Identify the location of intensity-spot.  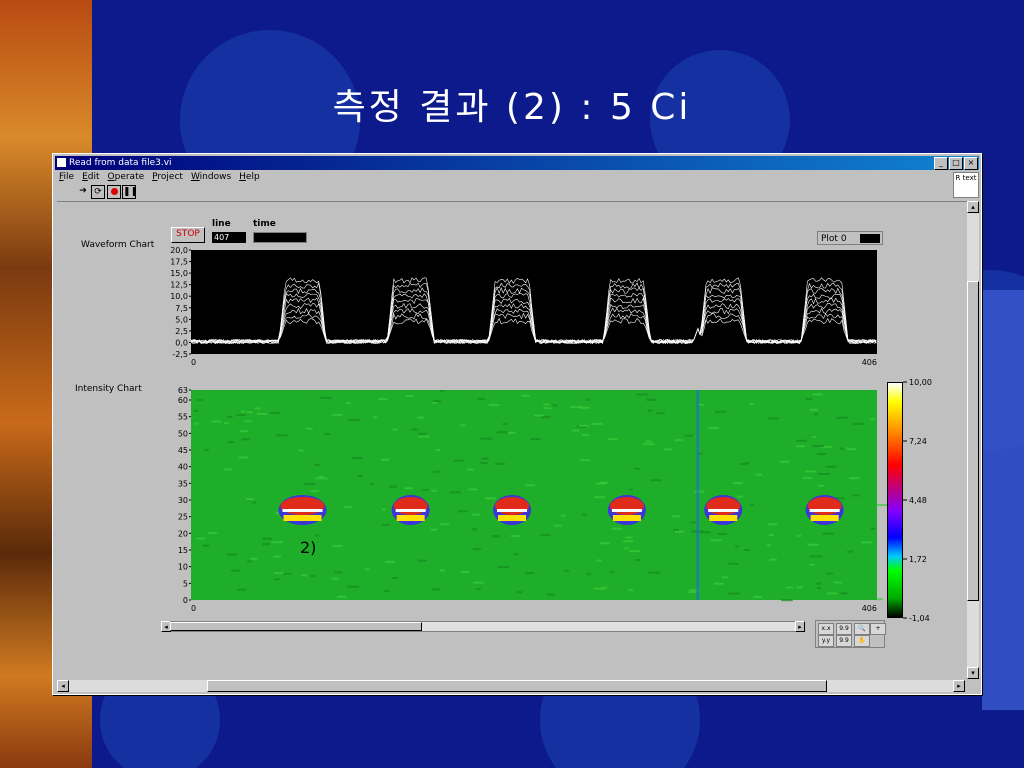
(824, 510).